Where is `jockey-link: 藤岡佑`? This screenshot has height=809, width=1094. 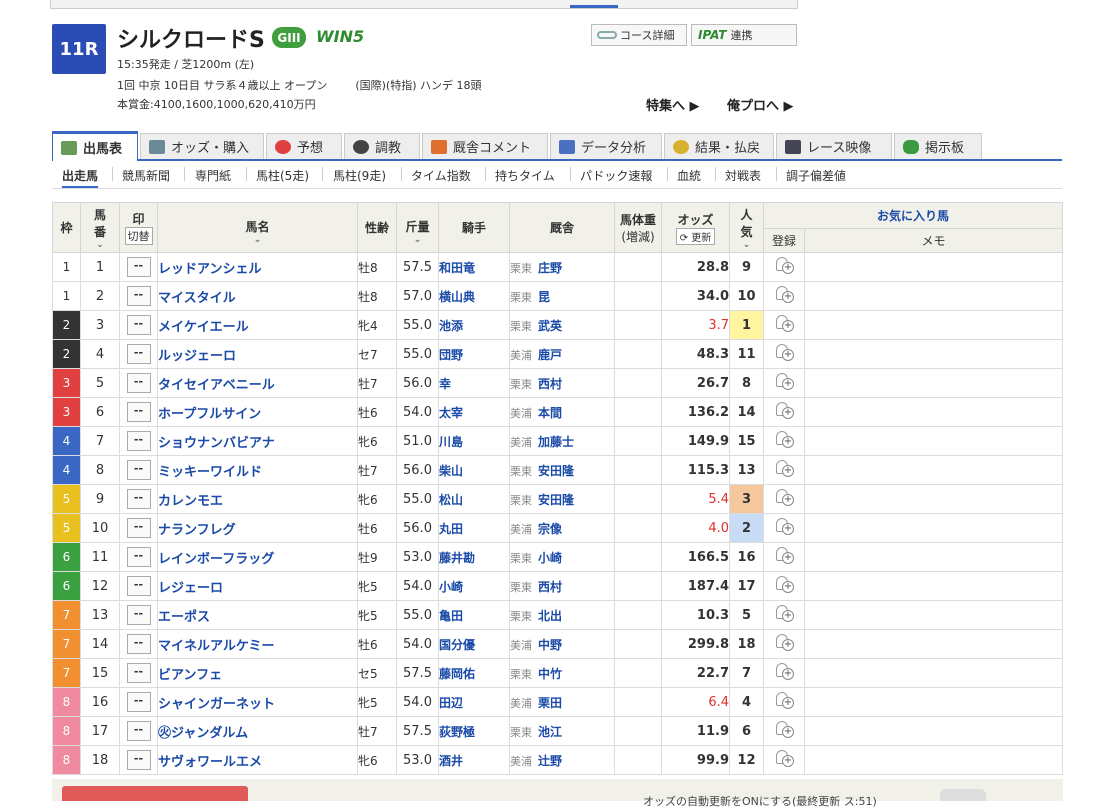 jockey-link: 藤岡佑 is located at coordinates (474, 673).